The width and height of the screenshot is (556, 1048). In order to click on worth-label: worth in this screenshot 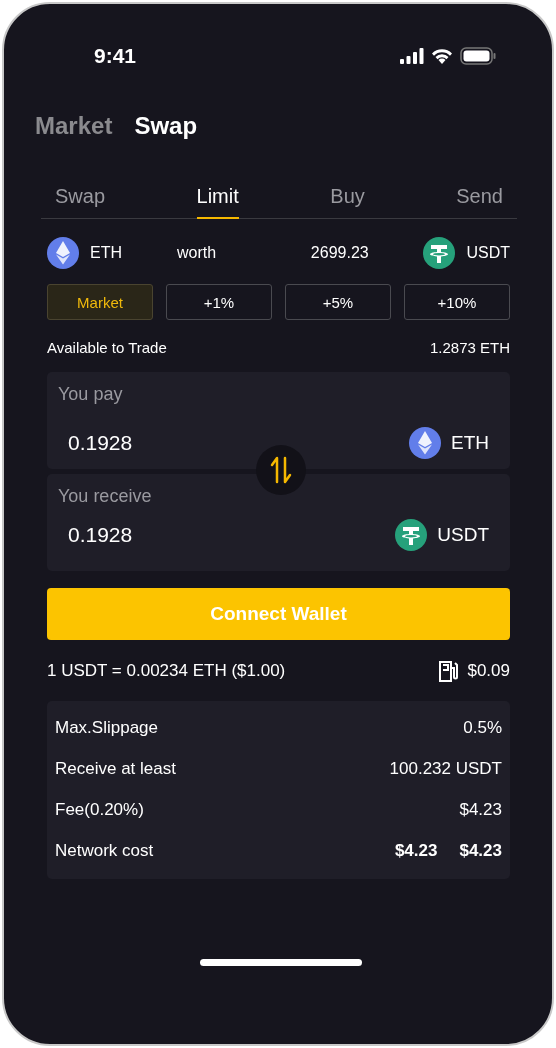, I will do `click(197, 252)`.